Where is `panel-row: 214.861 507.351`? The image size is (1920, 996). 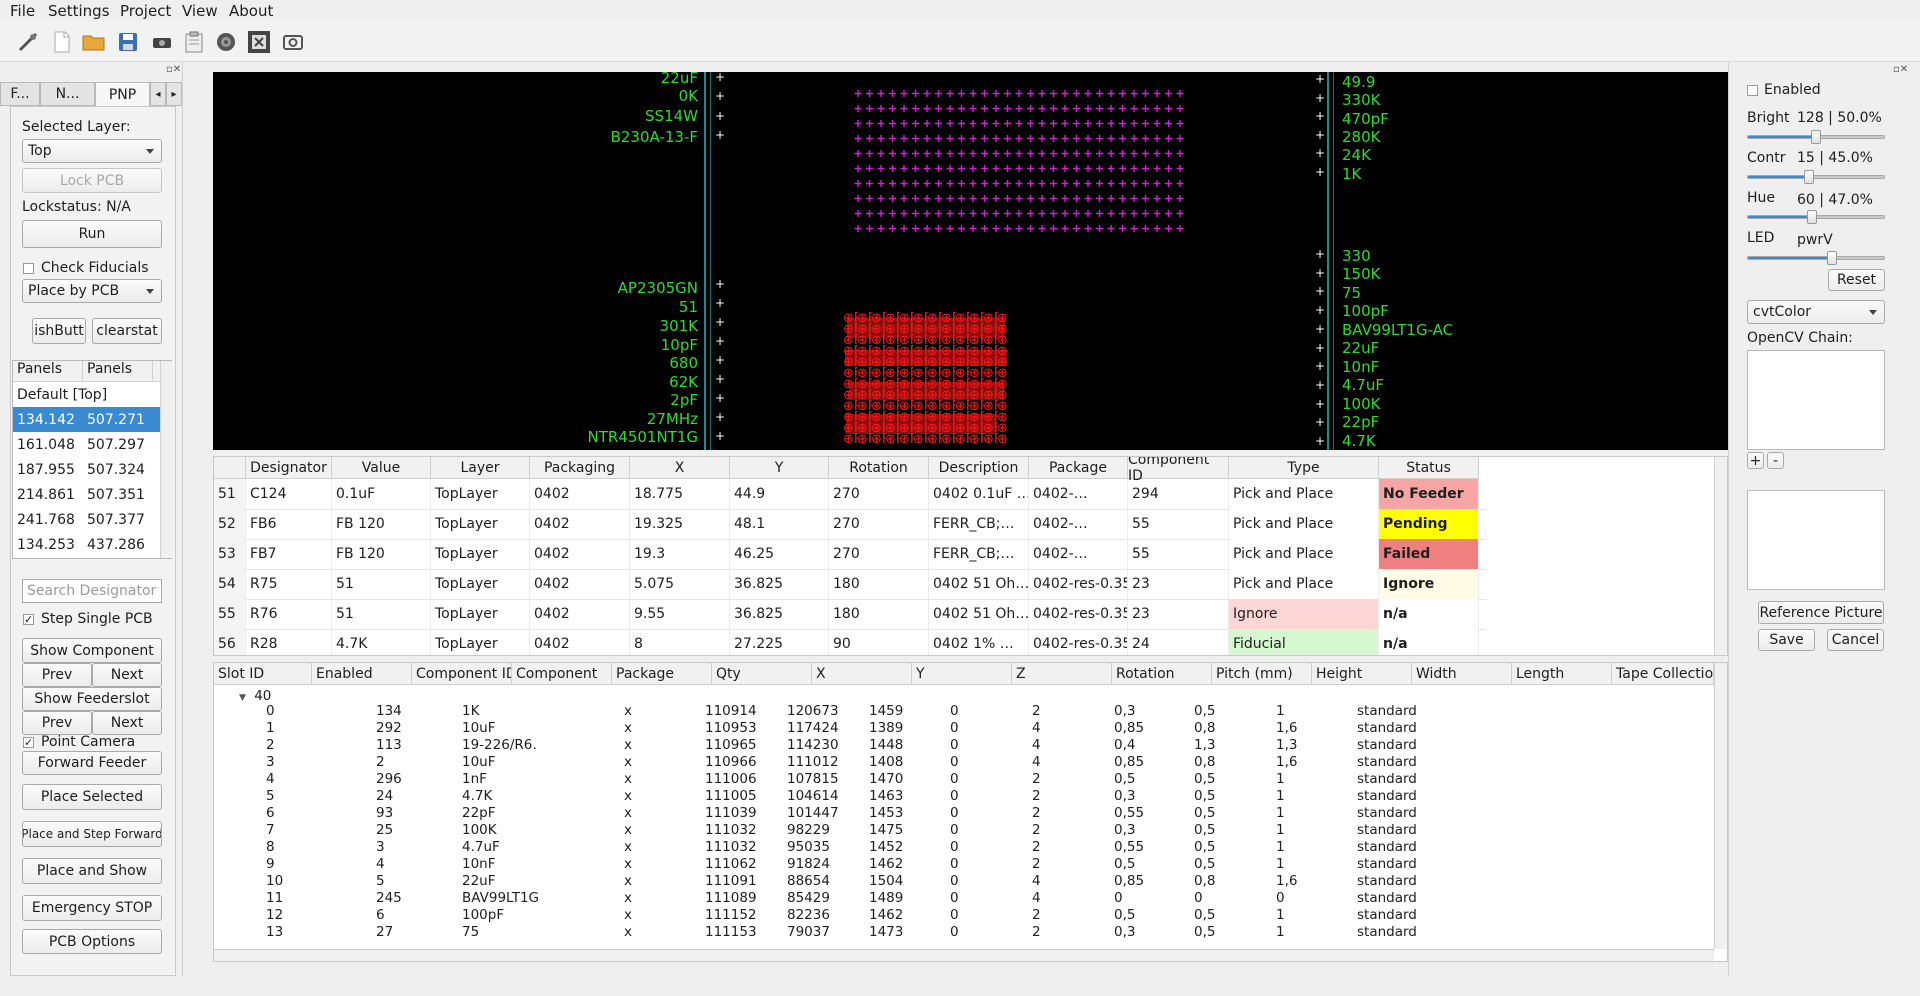 panel-row: 214.861 507.351 is located at coordinates (92, 494).